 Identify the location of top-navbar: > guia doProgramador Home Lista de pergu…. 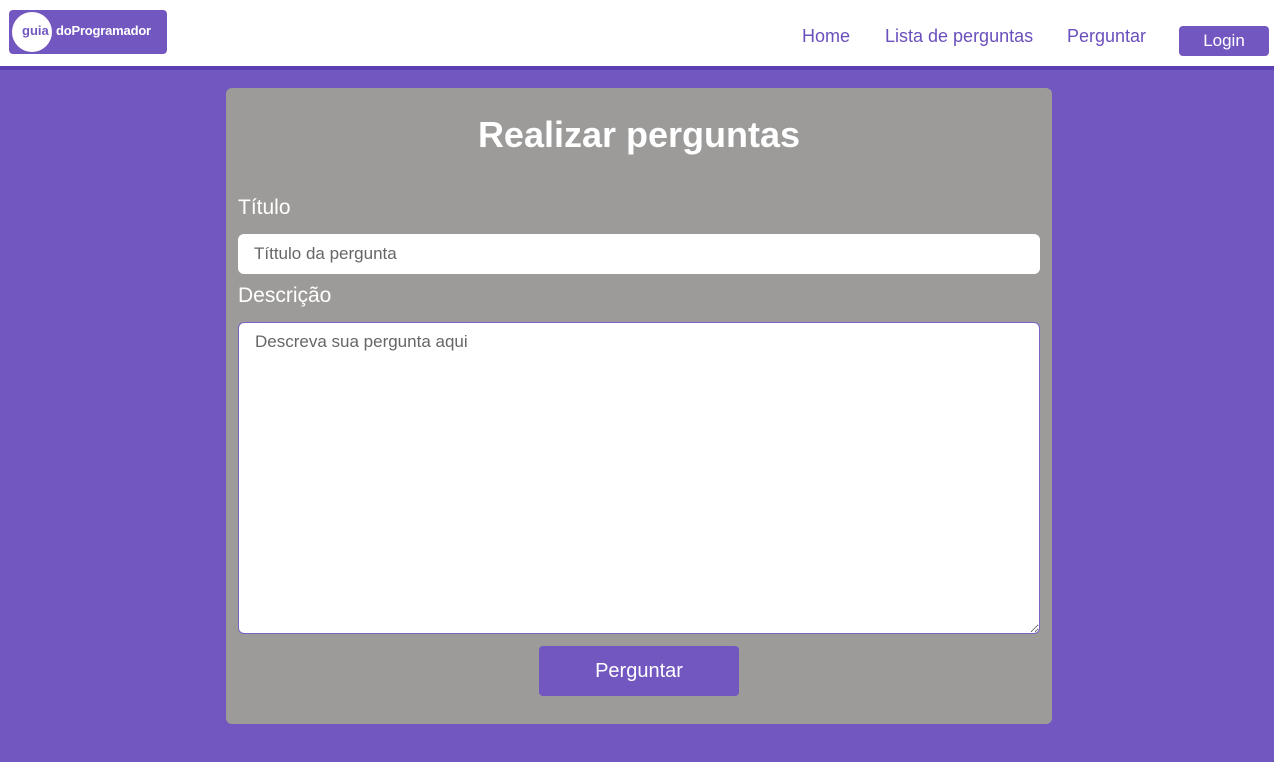
(637, 35).